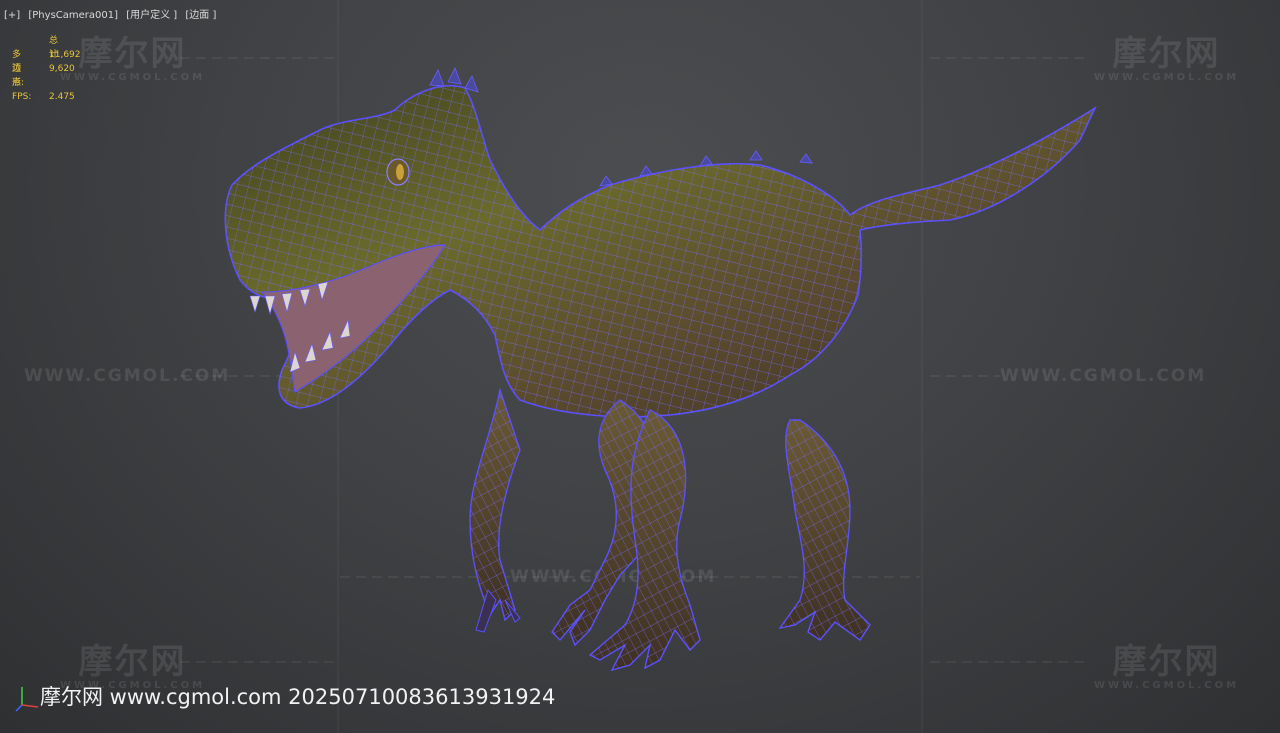 This screenshot has width=1280, height=733. Describe the element at coordinates (62, 69) in the screenshot. I see `stats-vertices-value: 9,620` at that location.